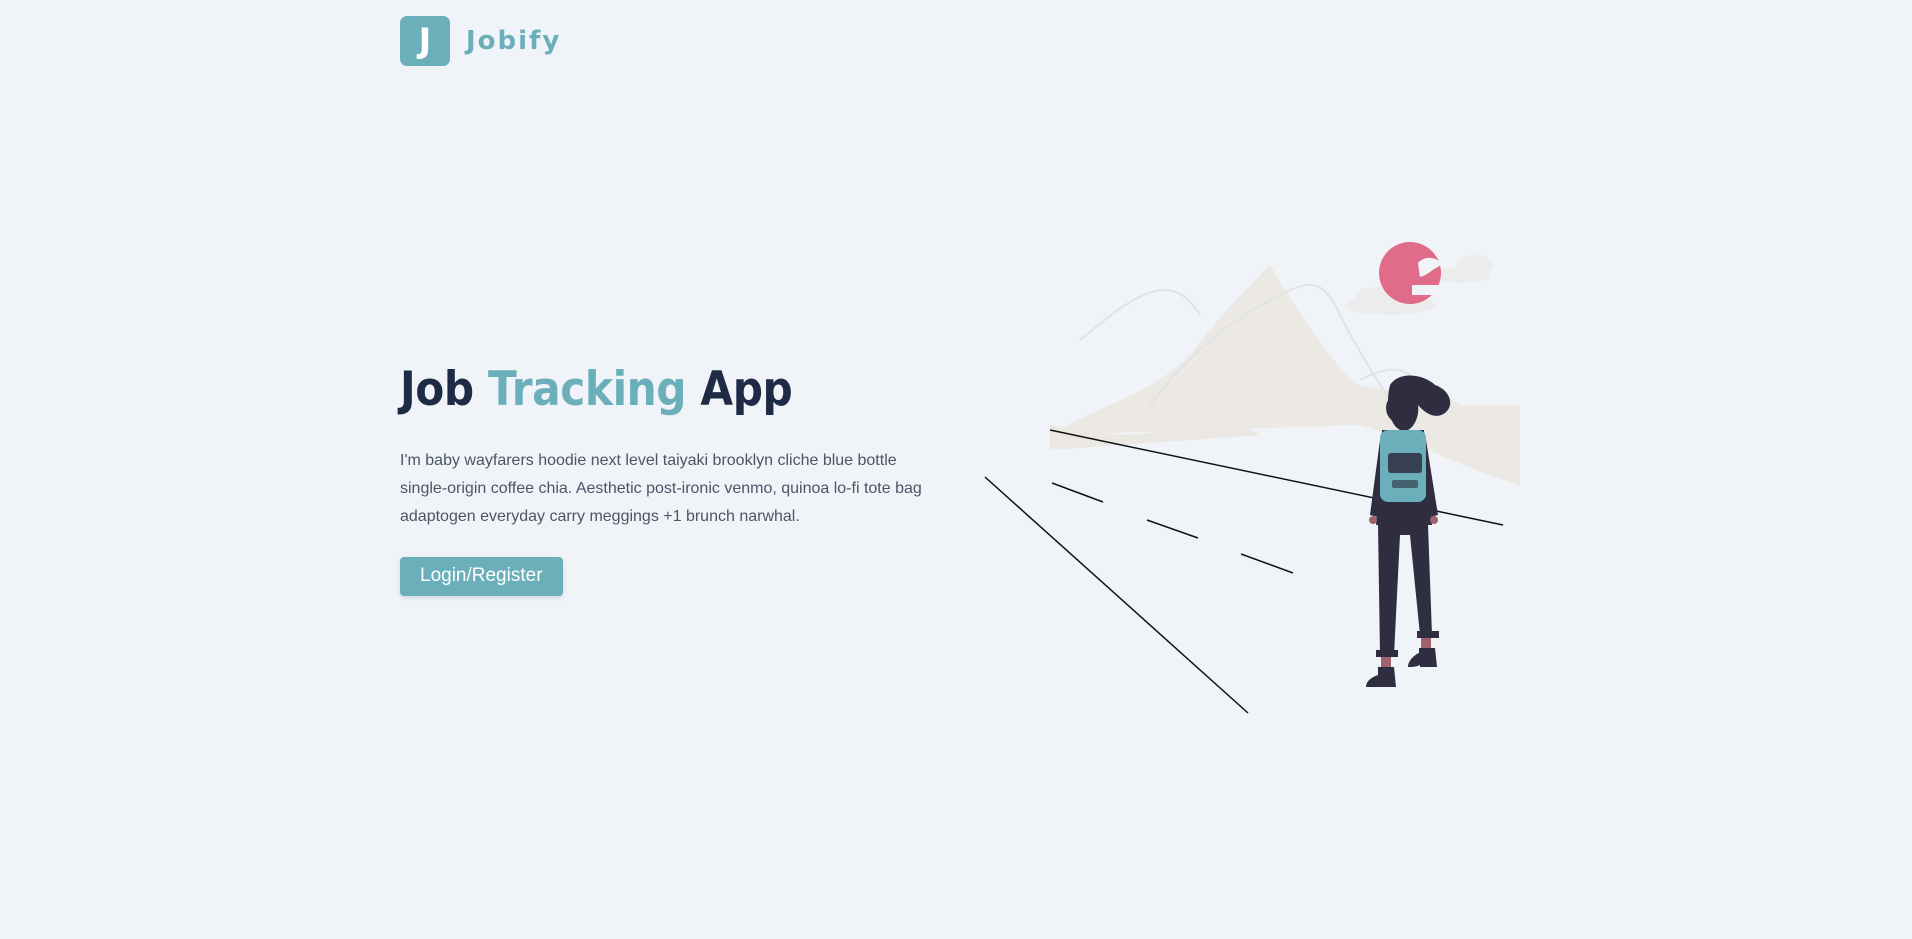 Image resolution: width=1912 pixels, height=939 pixels. I want to click on navbar: J Jobify, so click(480, 41).